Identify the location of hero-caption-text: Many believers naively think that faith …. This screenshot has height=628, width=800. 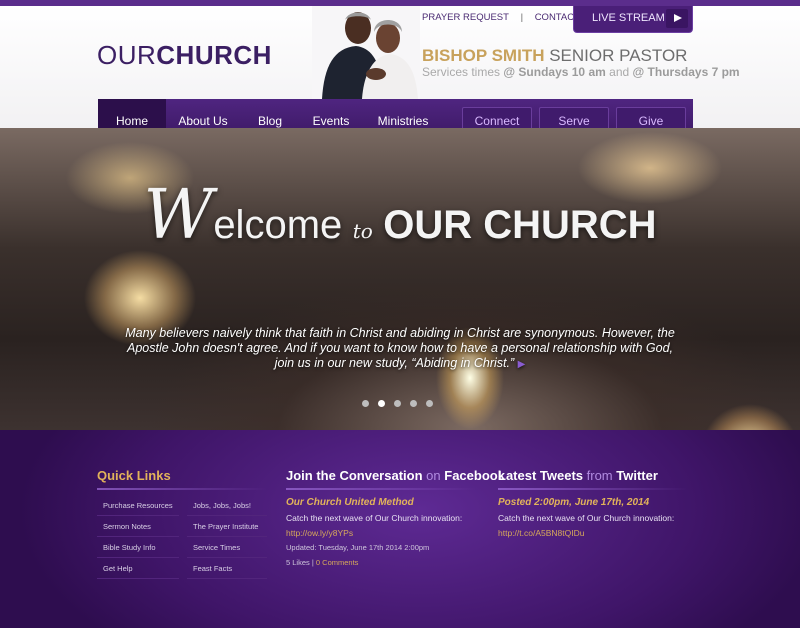
(400, 348).